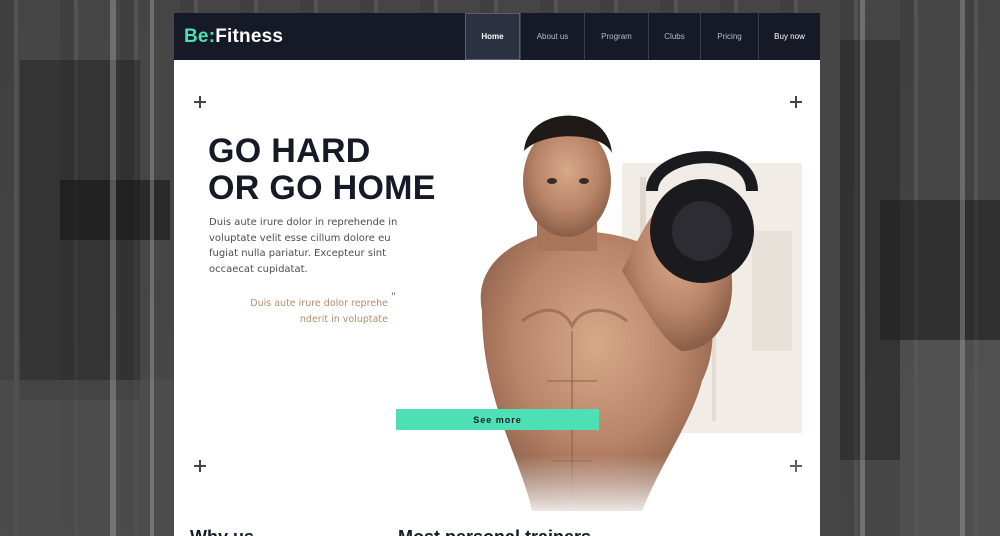  I want to click on quote-mark-icon: ", so click(393, 296).